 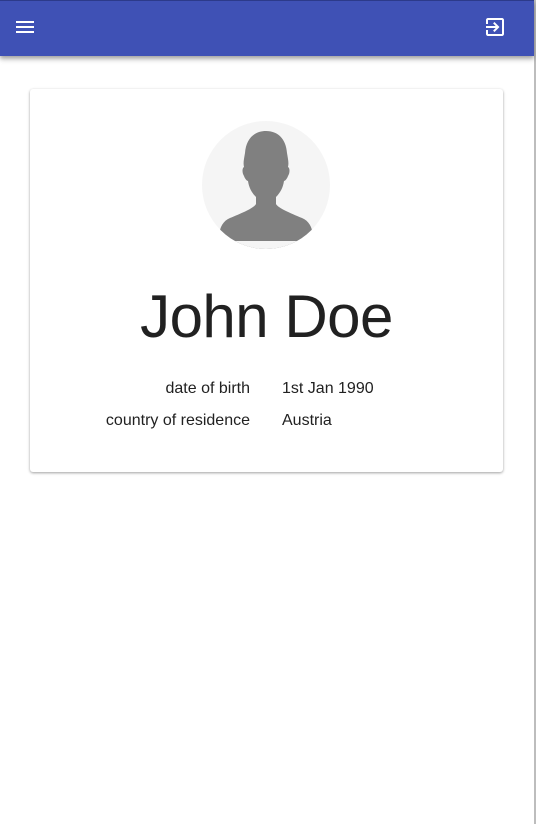 I want to click on menu-icon, so click(x=25, y=29).